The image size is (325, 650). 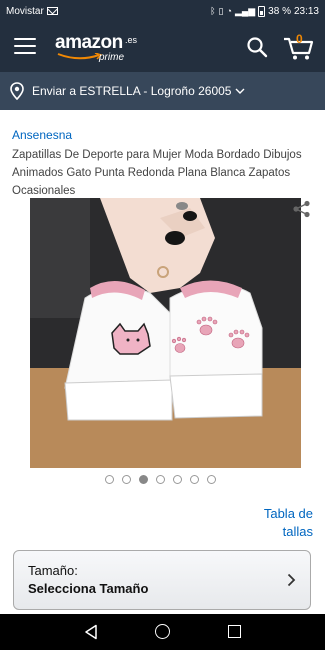 What do you see at coordinates (213, 11) in the screenshot?
I see `bluetooth-icon: ᛒ` at bounding box center [213, 11].